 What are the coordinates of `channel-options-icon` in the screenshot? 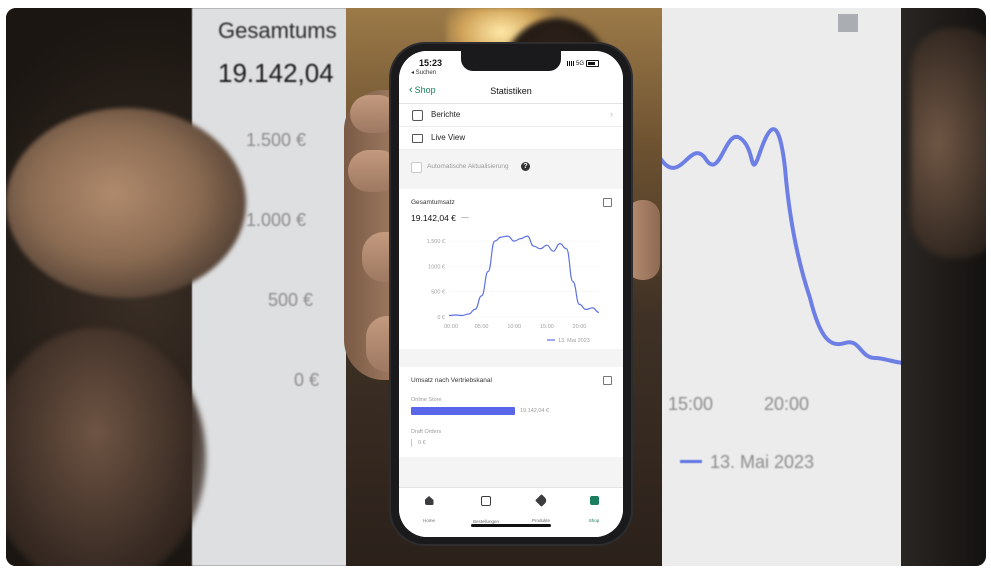 It's located at (607, 380).